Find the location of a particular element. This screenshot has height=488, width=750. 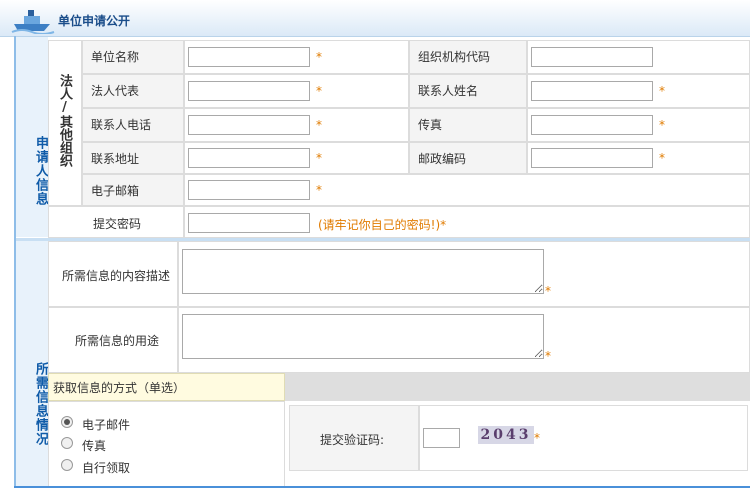

contact-name-input is located at coordinates (592, 91).